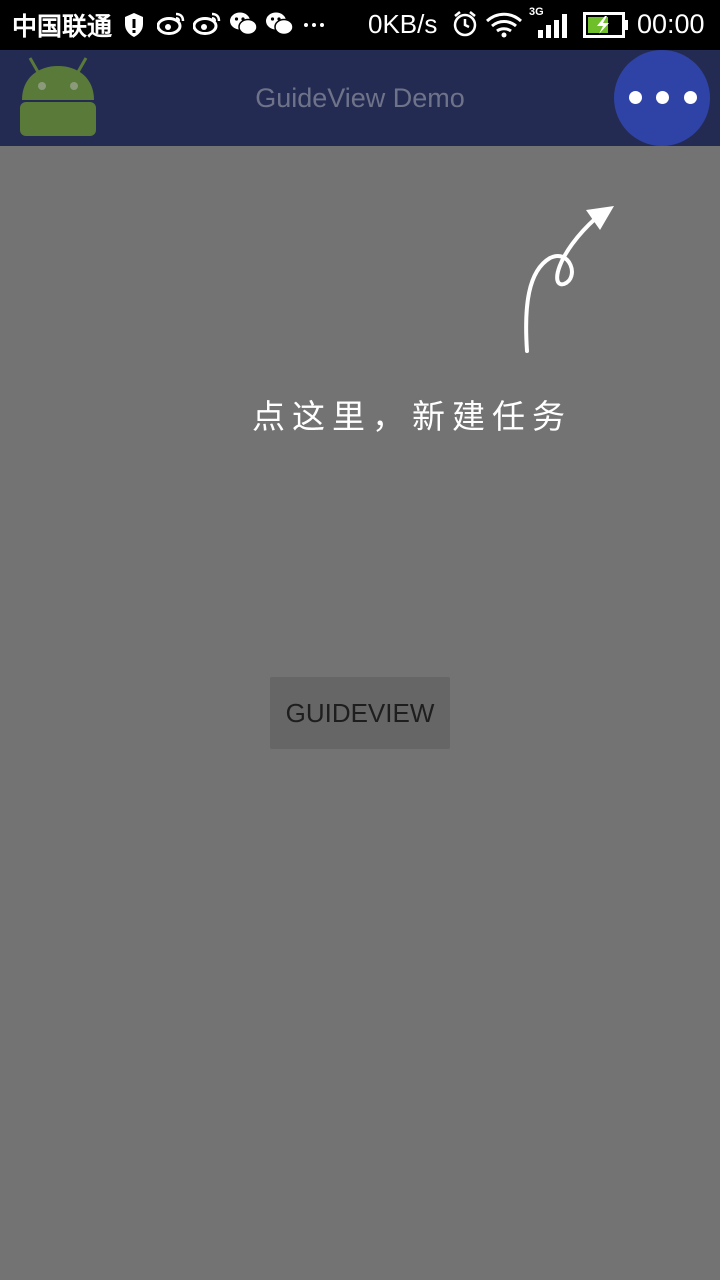  I want to click on overflow-menu-button, so click(662, 98).